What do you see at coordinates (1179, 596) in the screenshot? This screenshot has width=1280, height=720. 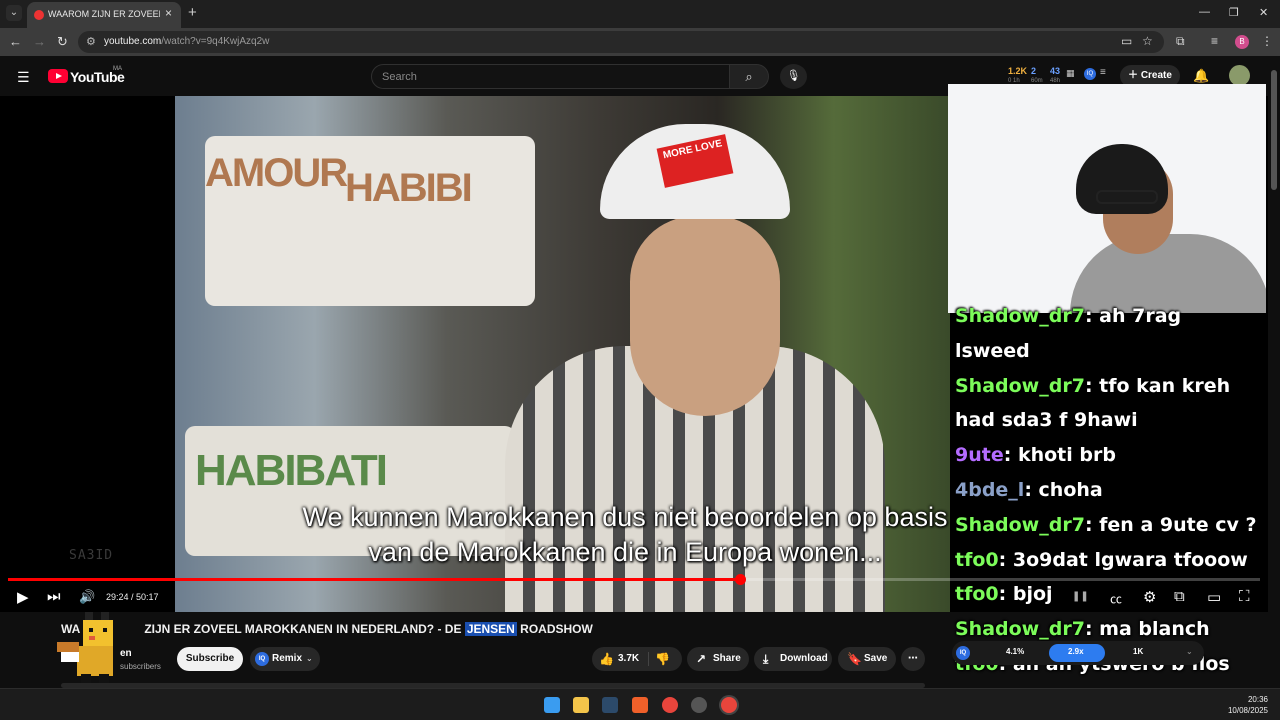 I see `miniplayer-icon: ⧉` at bounding box center [1179, 596].